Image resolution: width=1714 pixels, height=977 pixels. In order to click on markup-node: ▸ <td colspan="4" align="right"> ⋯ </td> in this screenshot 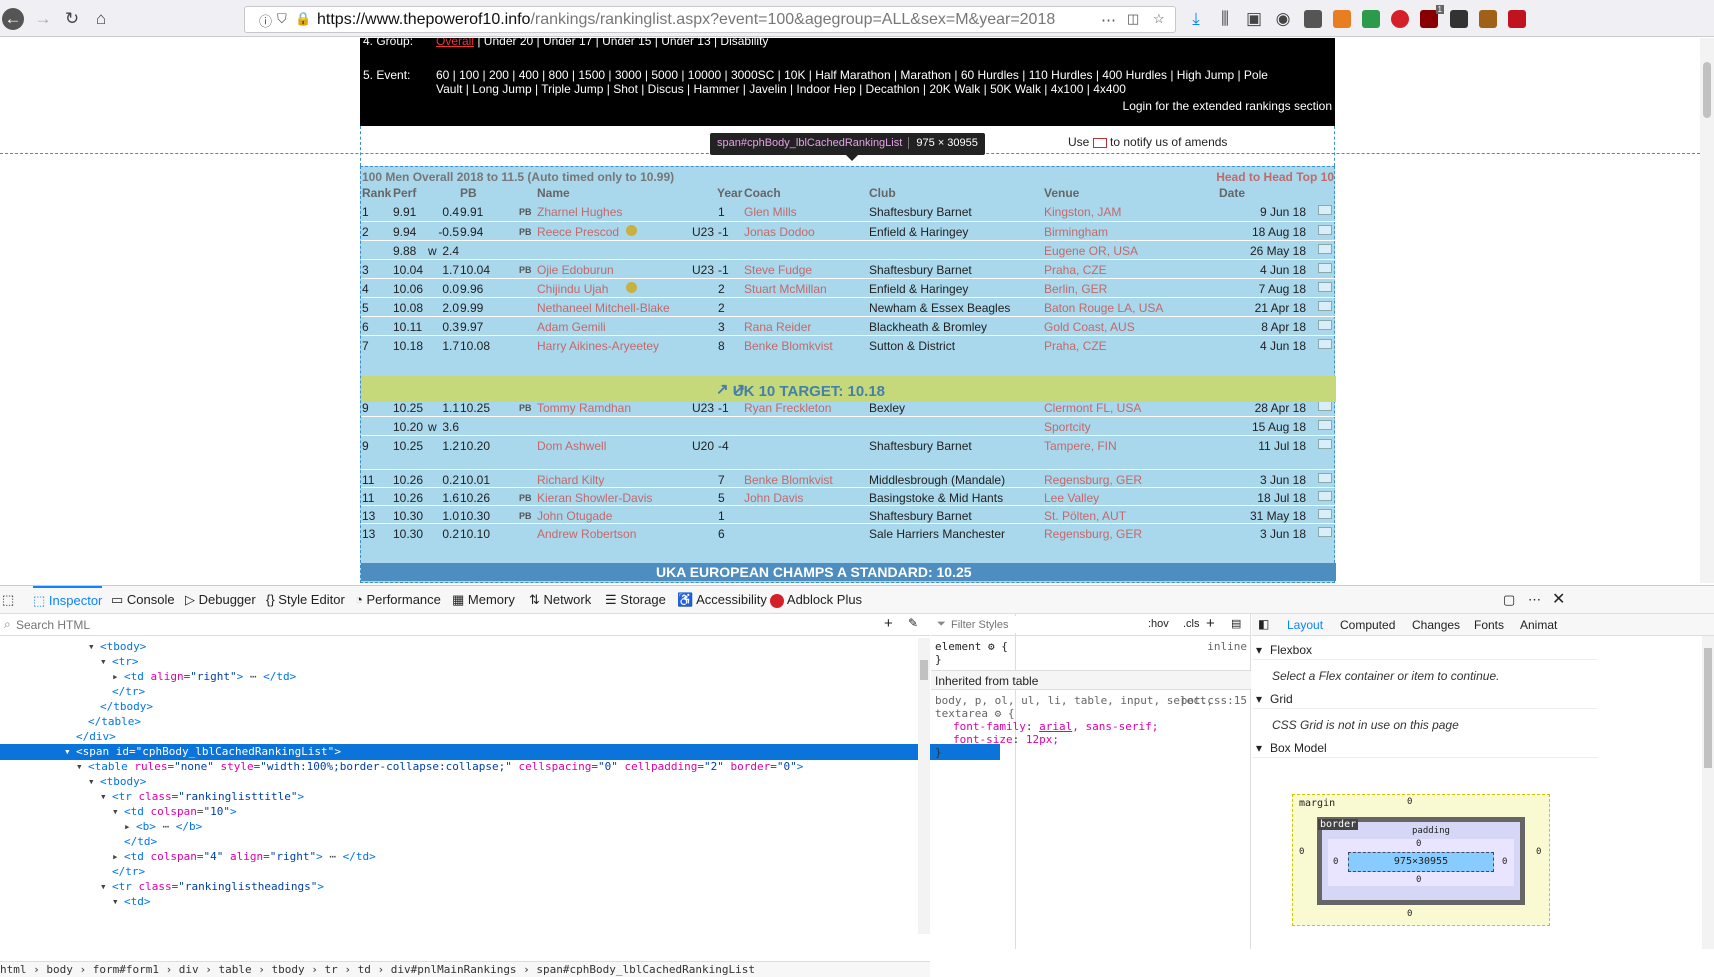, I will do `click(500, 857)`.